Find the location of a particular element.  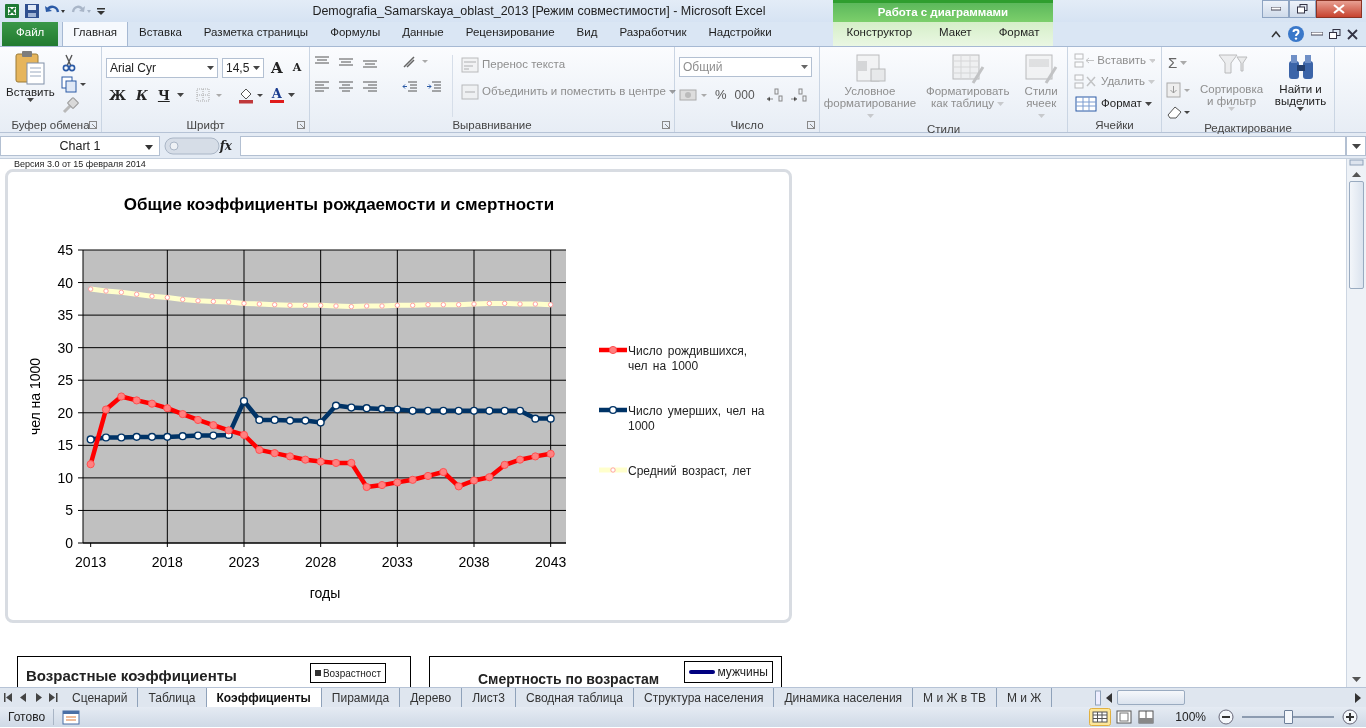

group-label: Редактирование is located at coordinates (1248, 127).